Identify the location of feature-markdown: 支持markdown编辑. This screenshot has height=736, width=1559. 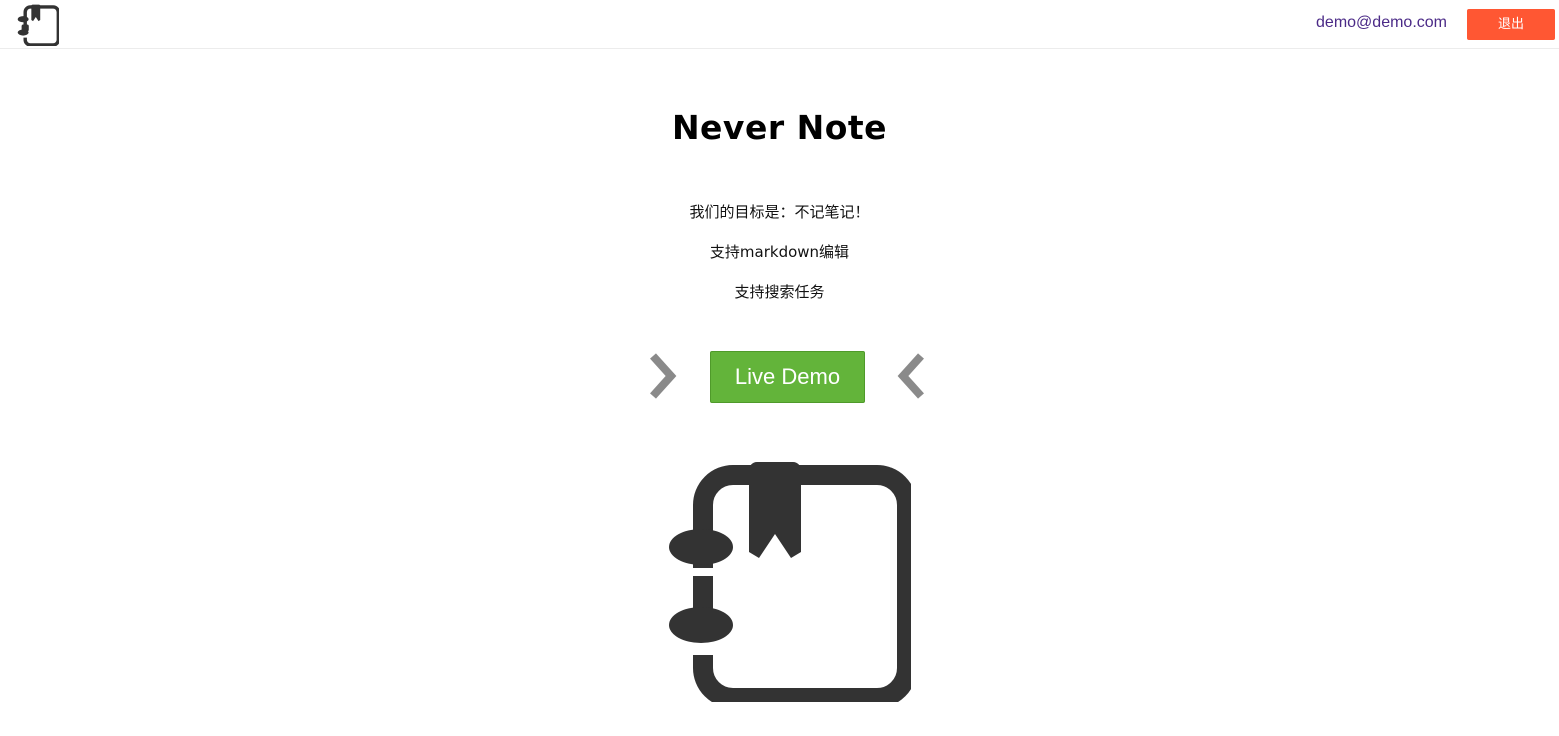
(779, 252).